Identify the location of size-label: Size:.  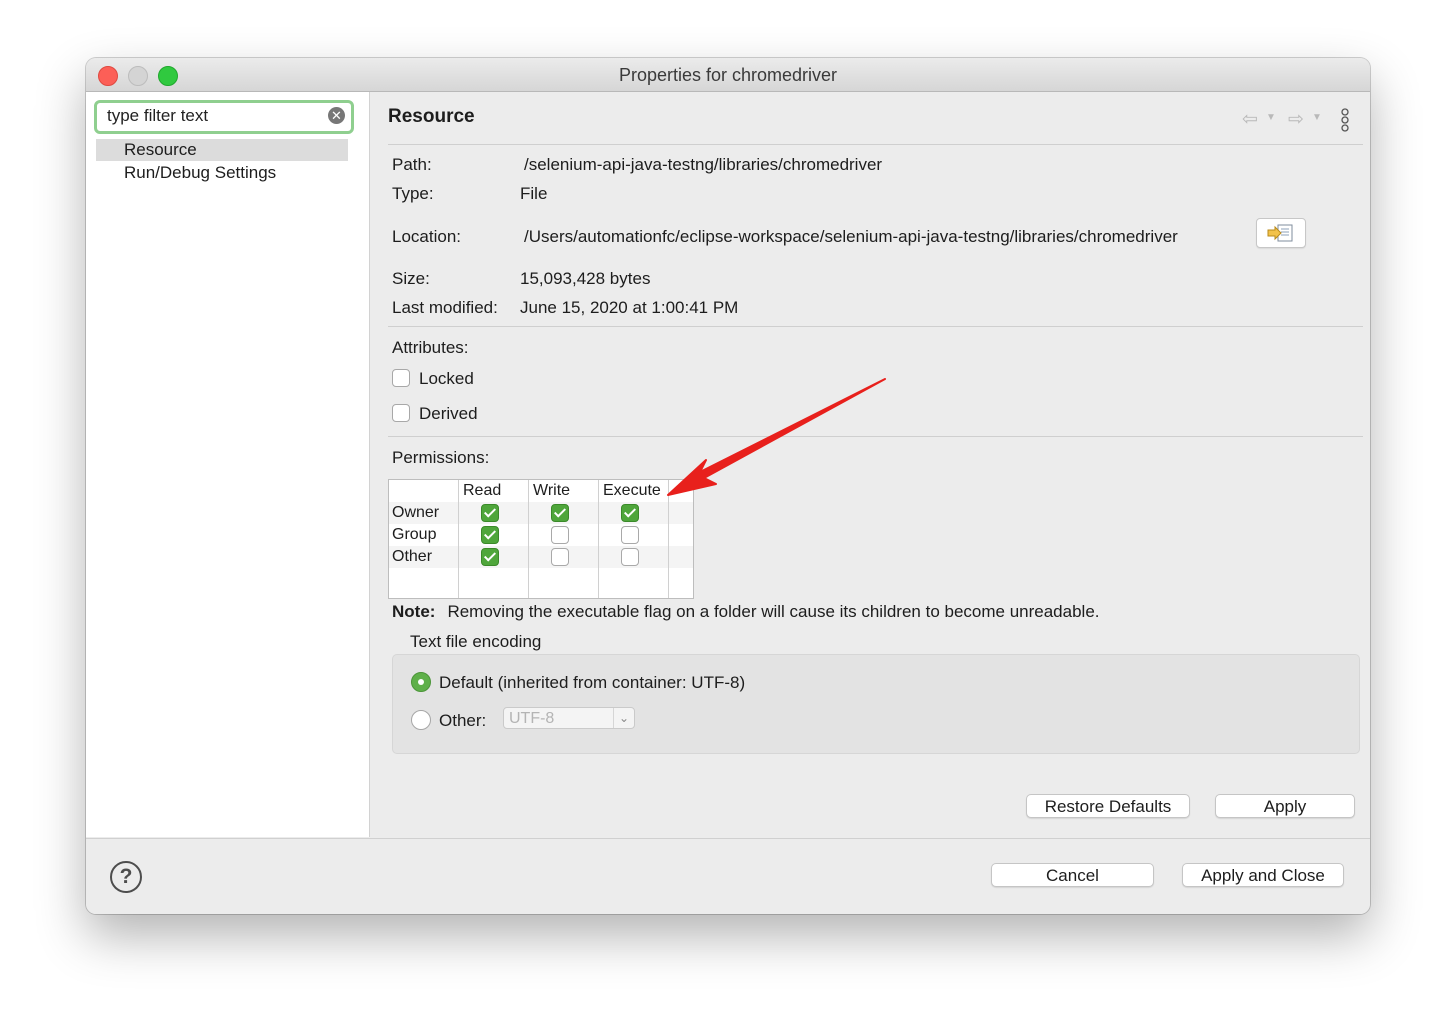
(411, 278).